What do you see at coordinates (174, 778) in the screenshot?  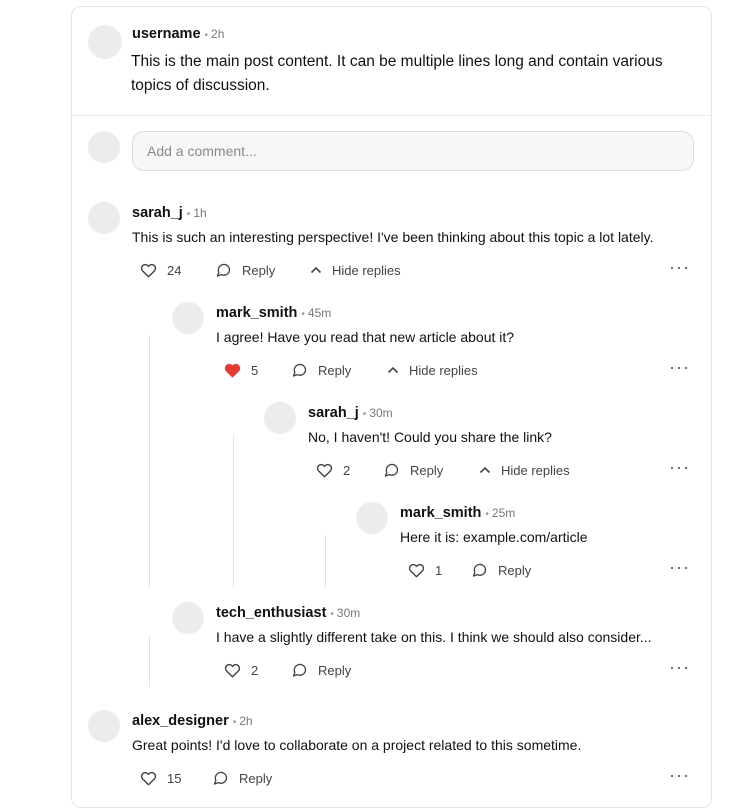 I see `like-count: 15` at bounding box center [174, 778].